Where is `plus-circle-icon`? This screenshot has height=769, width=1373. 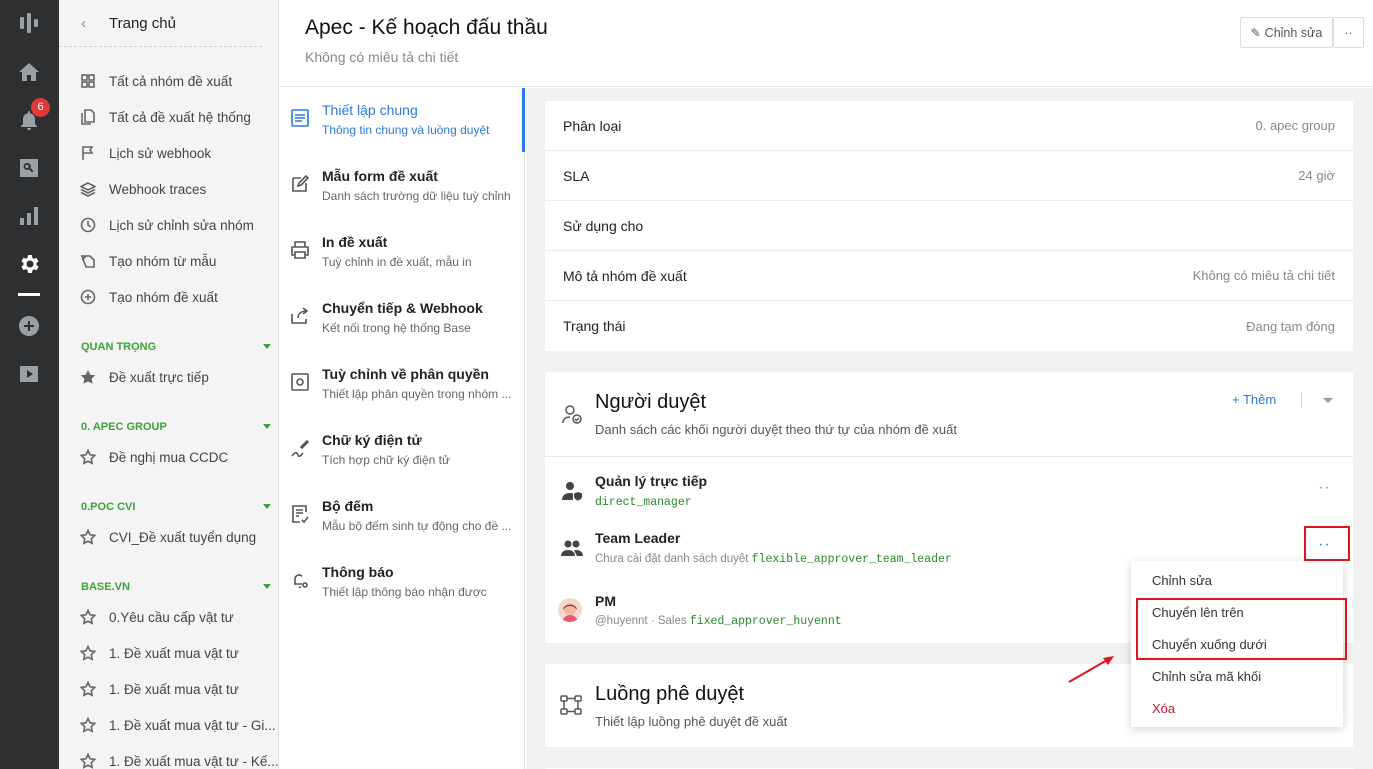 plus-circle-icon is located at coordinates (29, 326).